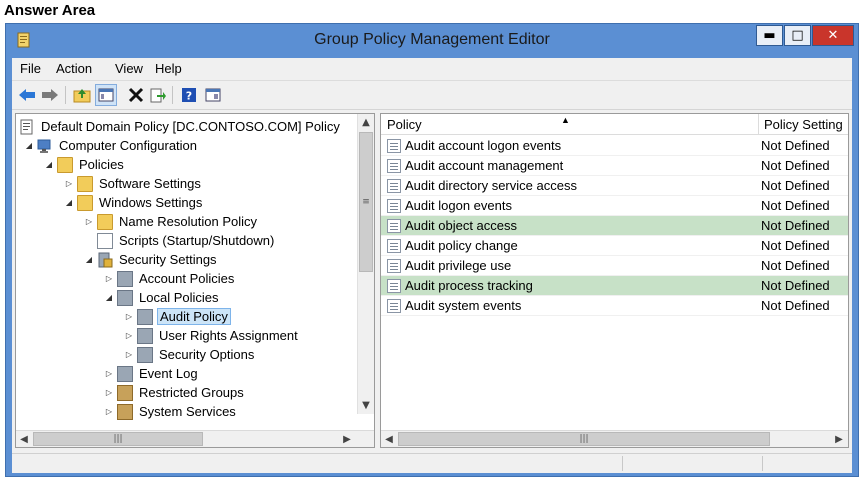 The height and width of the screenshot is (480, 867). I want to click on tree-item-security-settings: ◢ Security Settings, so click(151, 259).